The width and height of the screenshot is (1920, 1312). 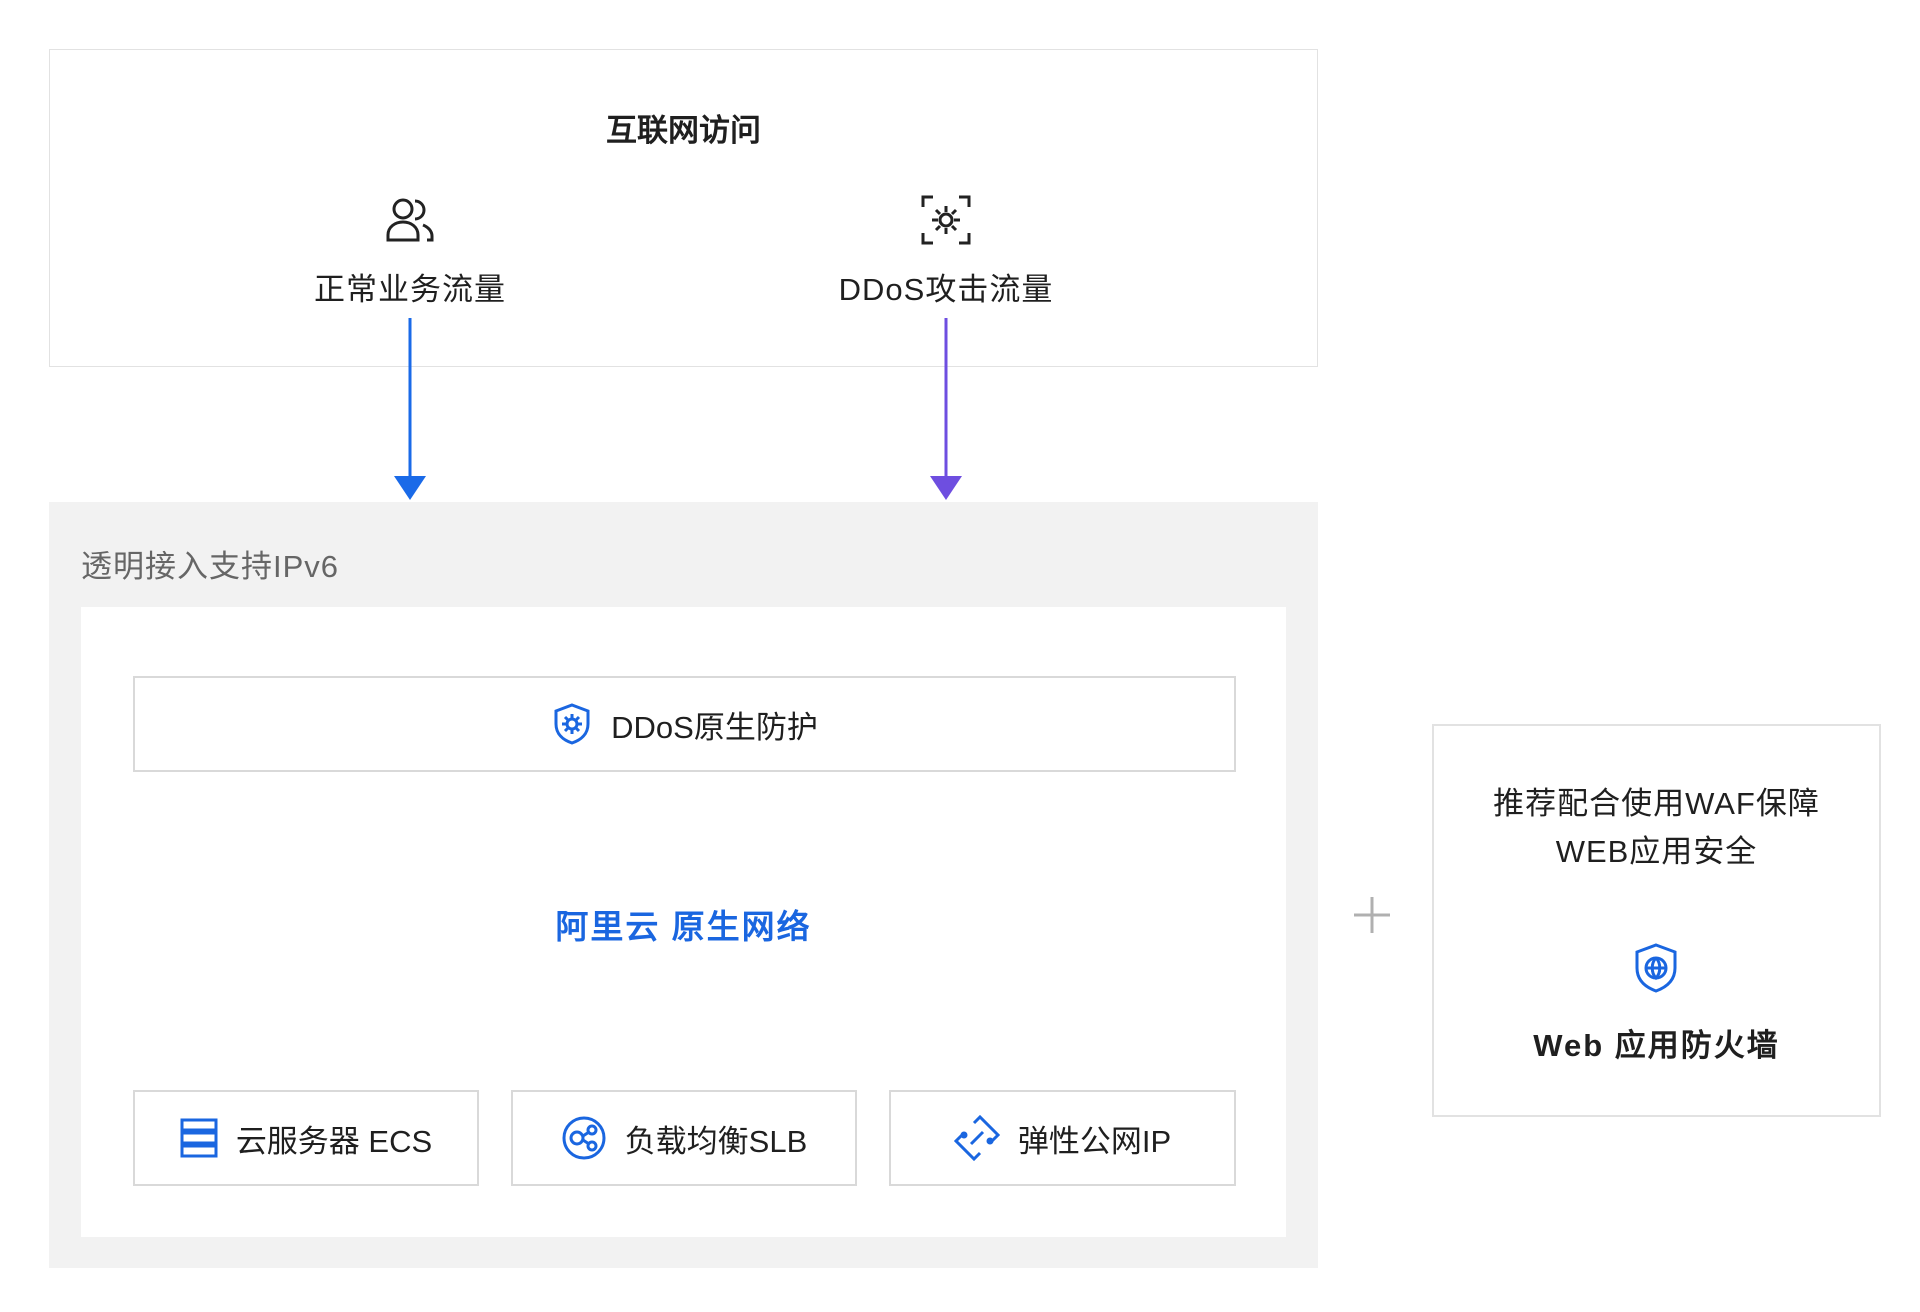 What do you see at coordinates (683, 130) in the screenshot?
I see `internet-access-title: 互联网访问` at bounding box center [683, 130].